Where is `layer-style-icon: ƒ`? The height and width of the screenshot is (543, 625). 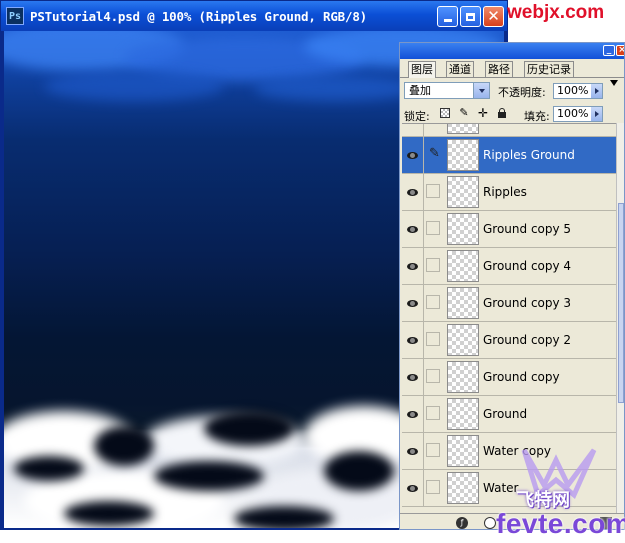 layer-style-icon: ƒ is located at coordinates (462, 523).